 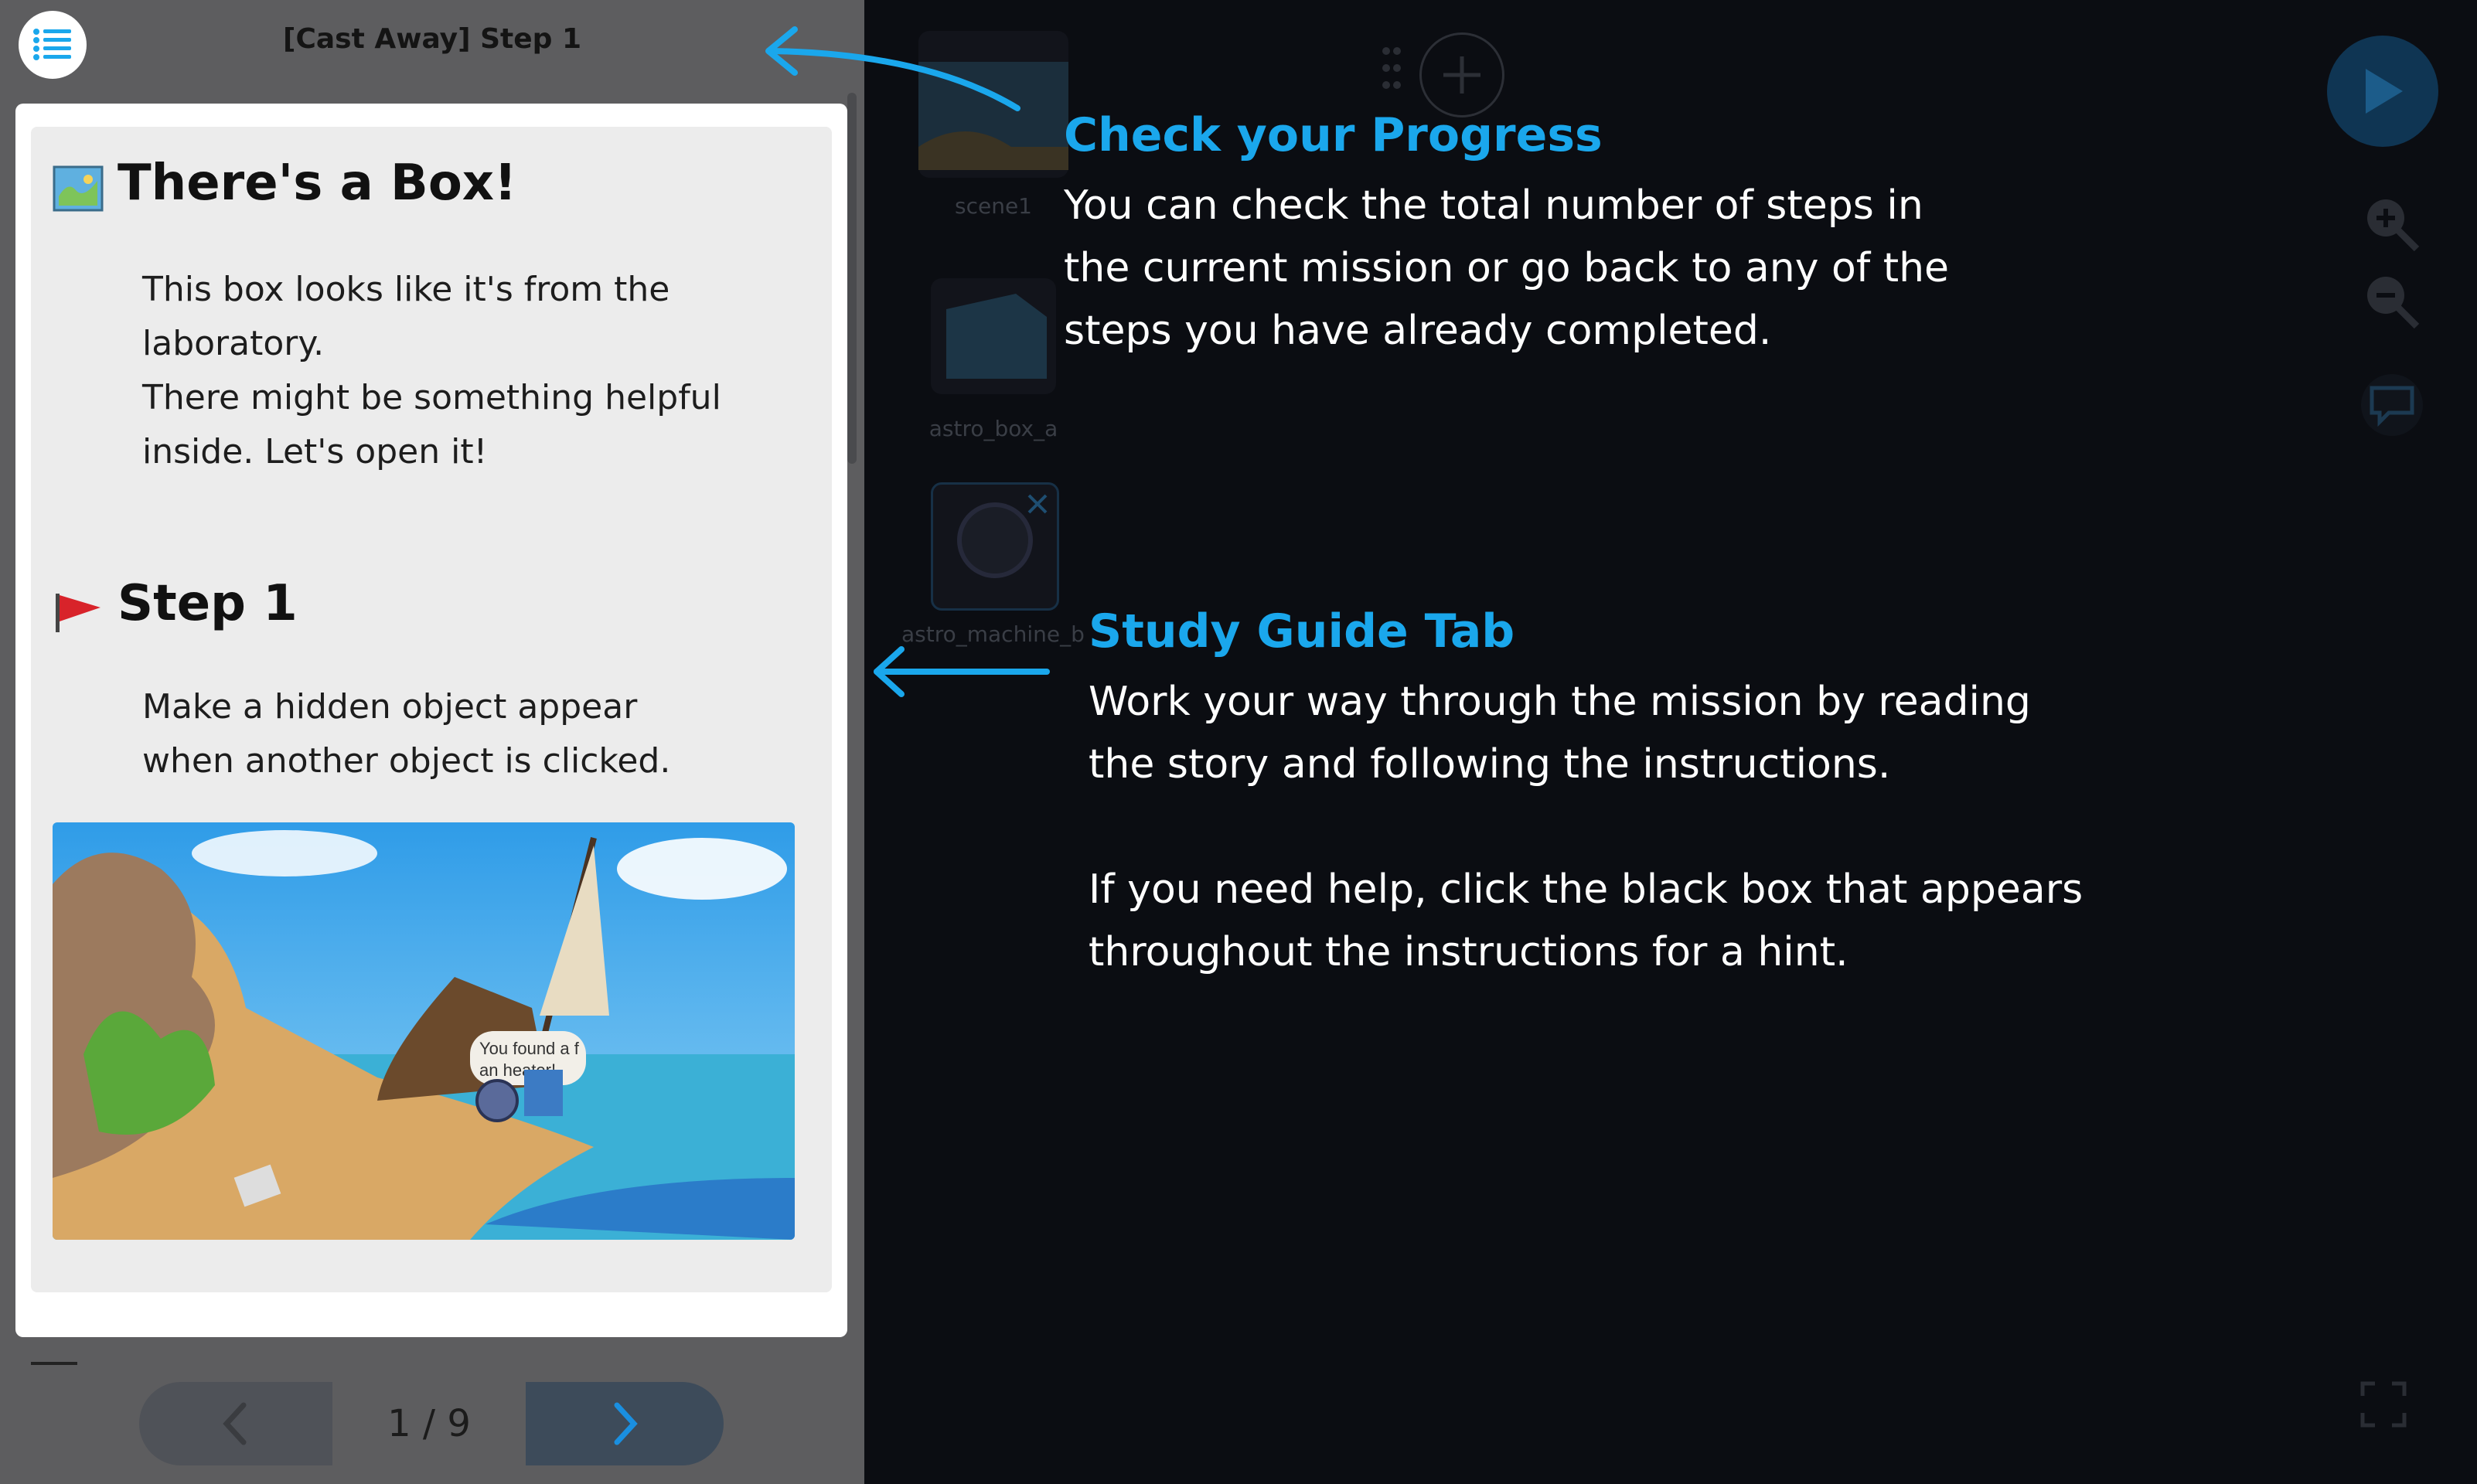 I want to click on next-step-button, so click(x=625, y=1423).